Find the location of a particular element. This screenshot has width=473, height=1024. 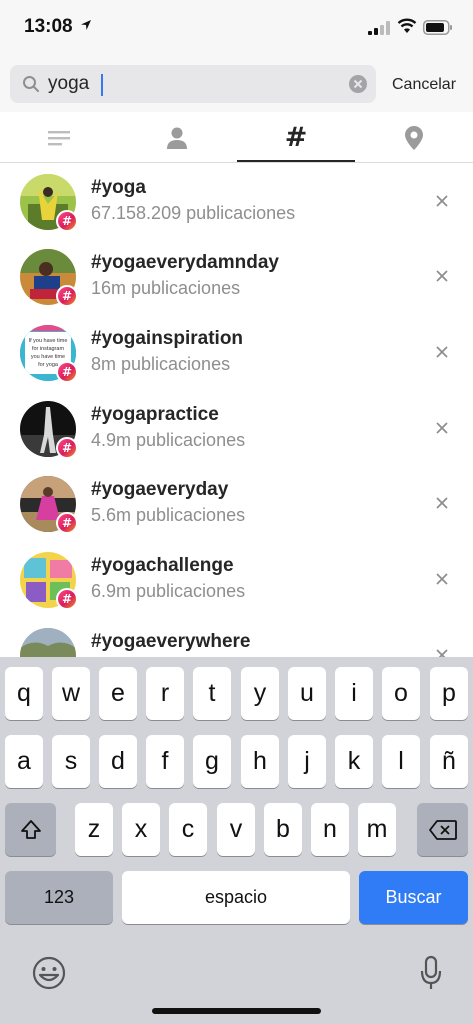

key-s: s is located at coordinates (71, 761).